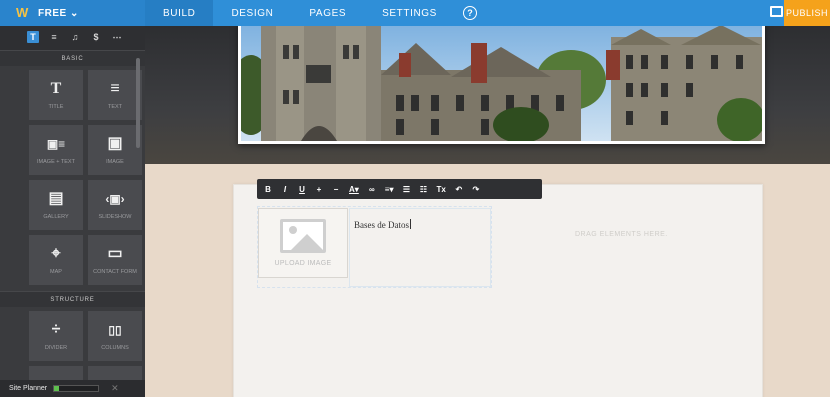 Image resolution: width=830 pixels, height=397 pixels. What do you see at coordinates (115, 253) in the screenshot?
I see `contact-form-icon: ▭` at bounding box center [115, 253].